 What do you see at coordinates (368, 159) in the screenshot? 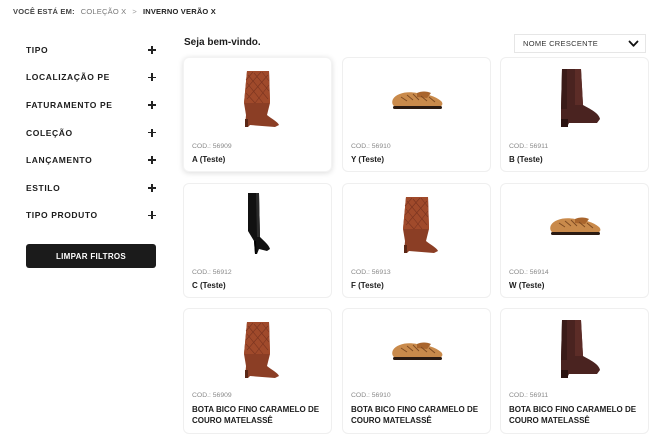
I see `product-name: Y (Teste)` at bounding box center [368, 159].